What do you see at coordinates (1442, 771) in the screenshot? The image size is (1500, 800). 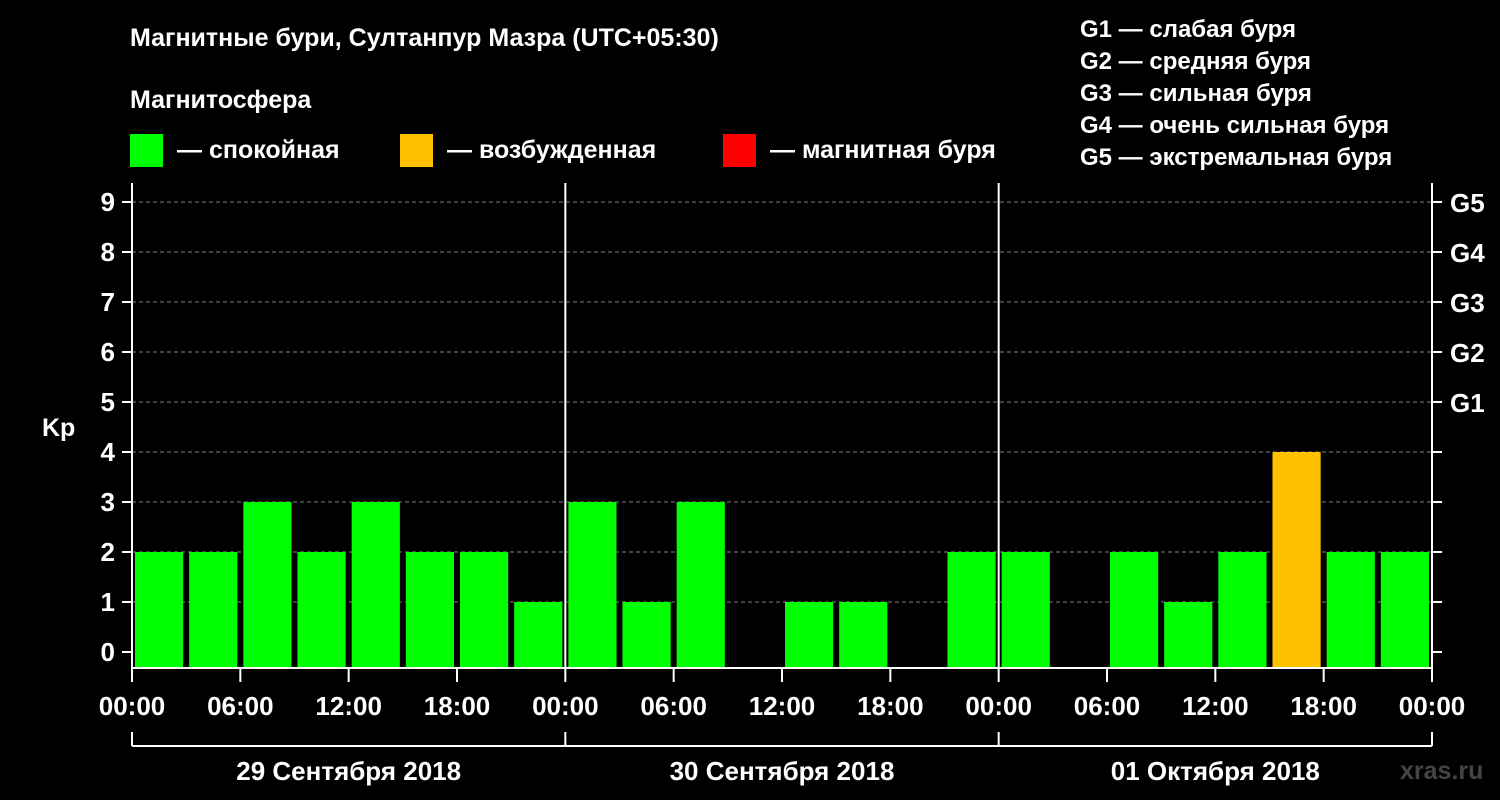 I see `watermark: xras.ru` at bounding box center [1442, 771].